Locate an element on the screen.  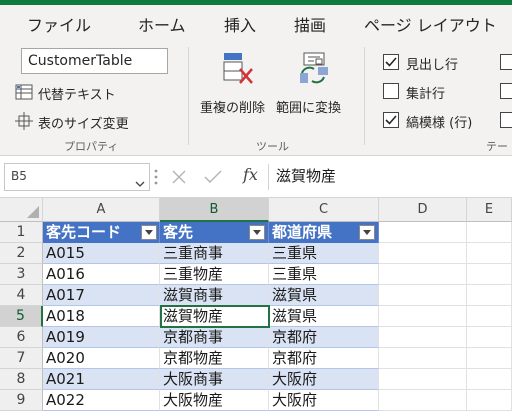
formula-bar: B5 fx 滋賀物産 is located at coordinates (256, 177).